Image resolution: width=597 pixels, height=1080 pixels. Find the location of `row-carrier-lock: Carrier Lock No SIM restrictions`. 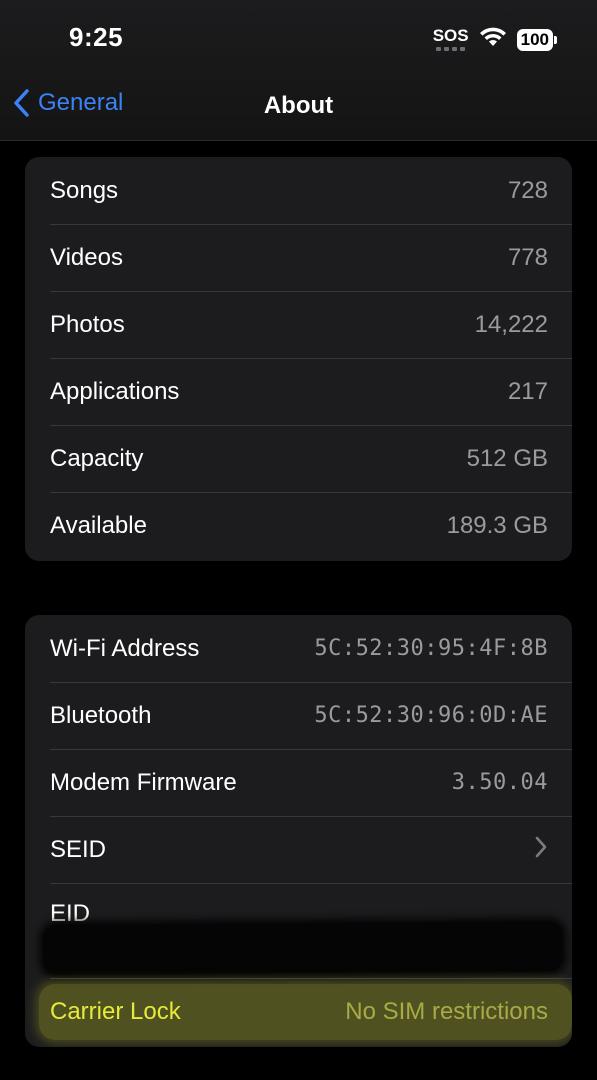

row-carrier-lock: Carrier Lock No SIM restrictions is located at coordinates (298, 1011).